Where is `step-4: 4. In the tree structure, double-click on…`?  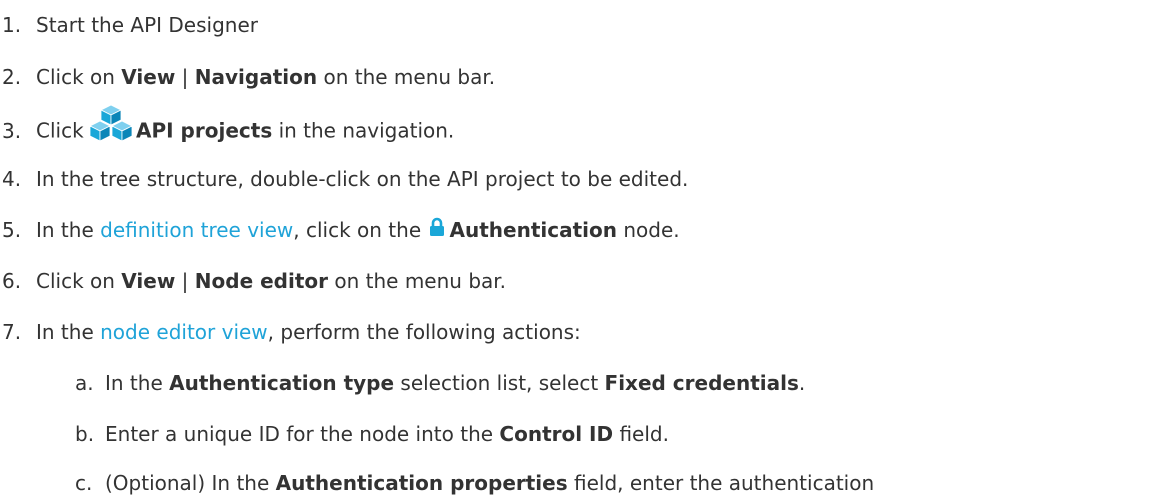
step-4: 4. In the tree structure, double-click on… is located at coordinates (345, 179).